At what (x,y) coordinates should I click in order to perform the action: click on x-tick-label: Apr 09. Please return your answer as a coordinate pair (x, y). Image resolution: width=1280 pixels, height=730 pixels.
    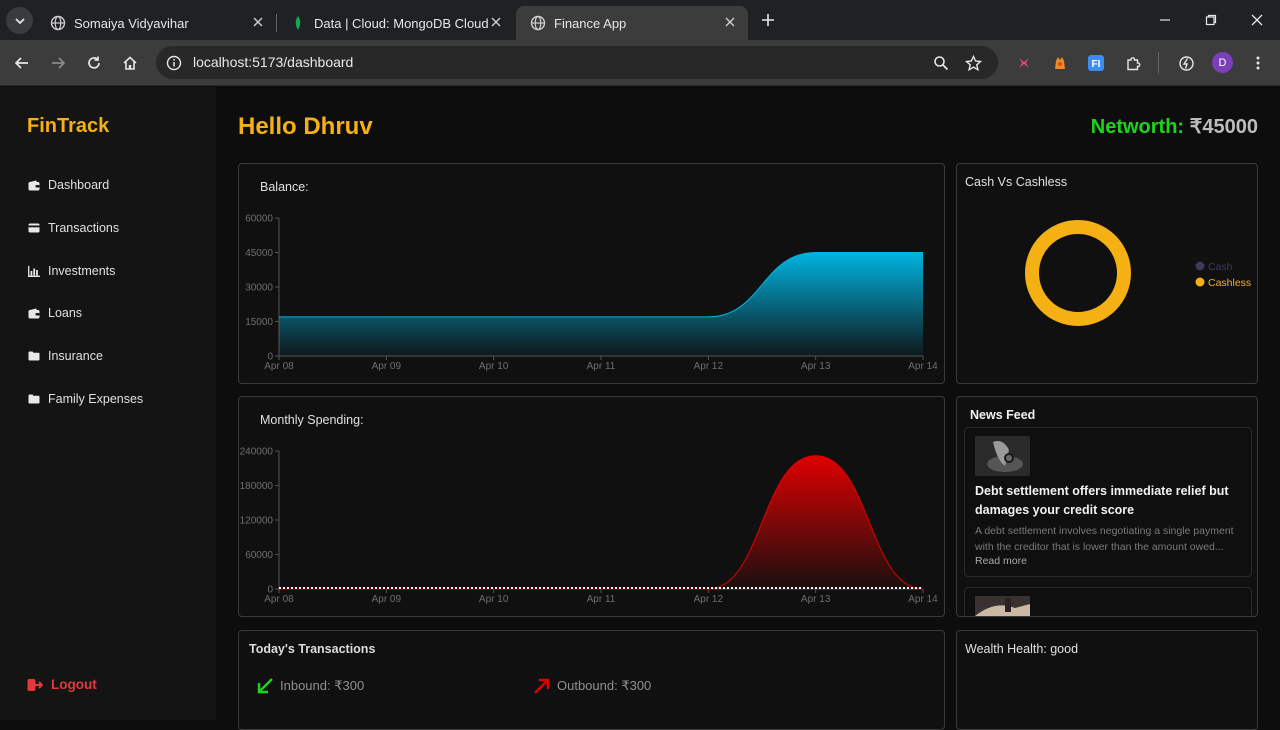
    Looking at the image, I should click on (387, 599).